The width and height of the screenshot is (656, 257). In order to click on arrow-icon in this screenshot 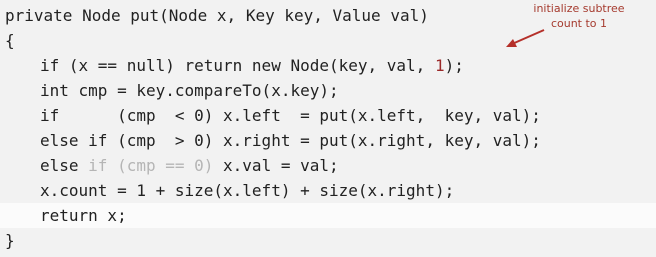, I will do `click(525, 38)`.